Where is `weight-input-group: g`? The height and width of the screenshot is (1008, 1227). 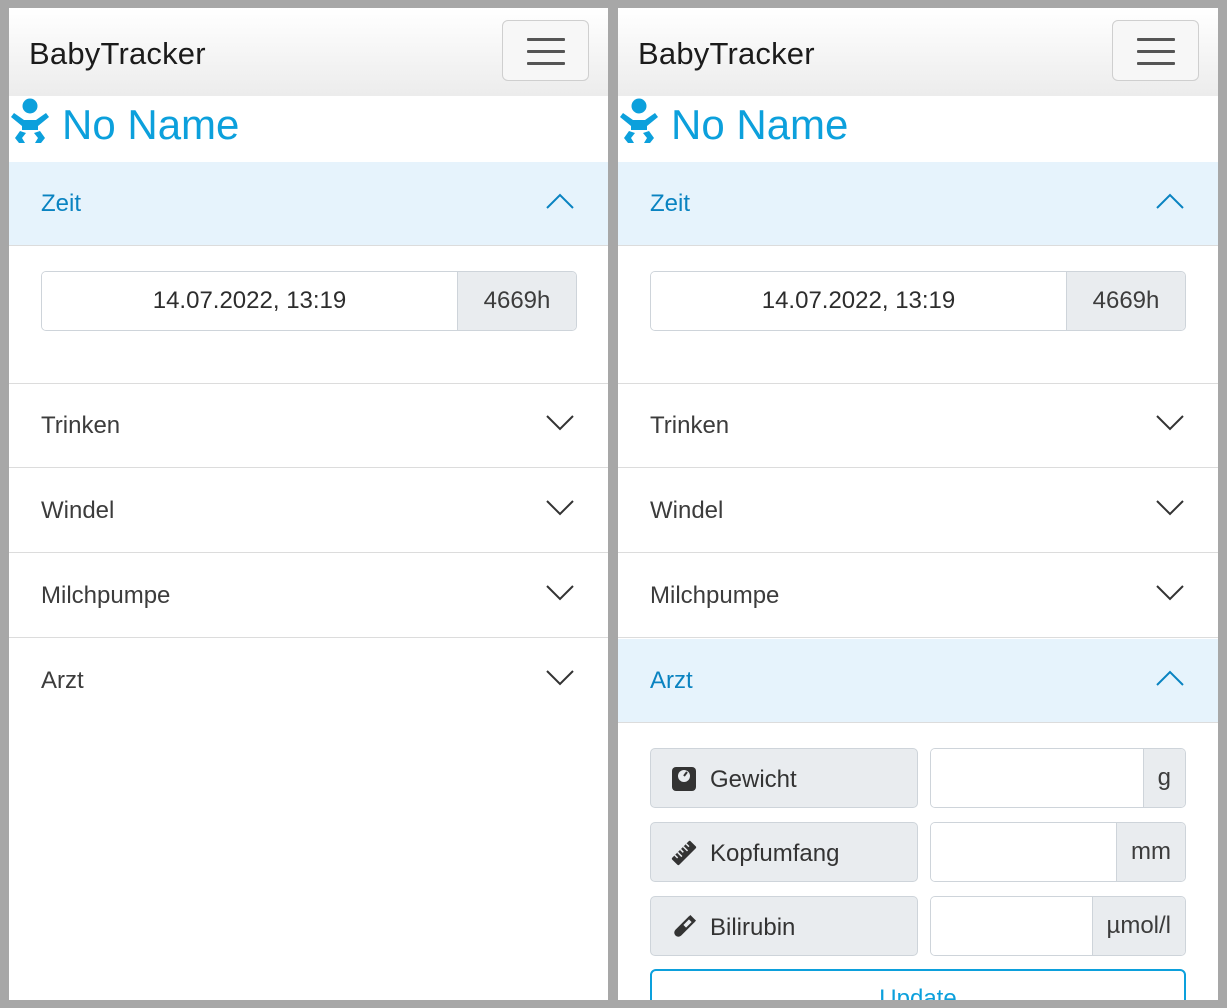 weight-input-group: g is located at coordinates (1058, 778).